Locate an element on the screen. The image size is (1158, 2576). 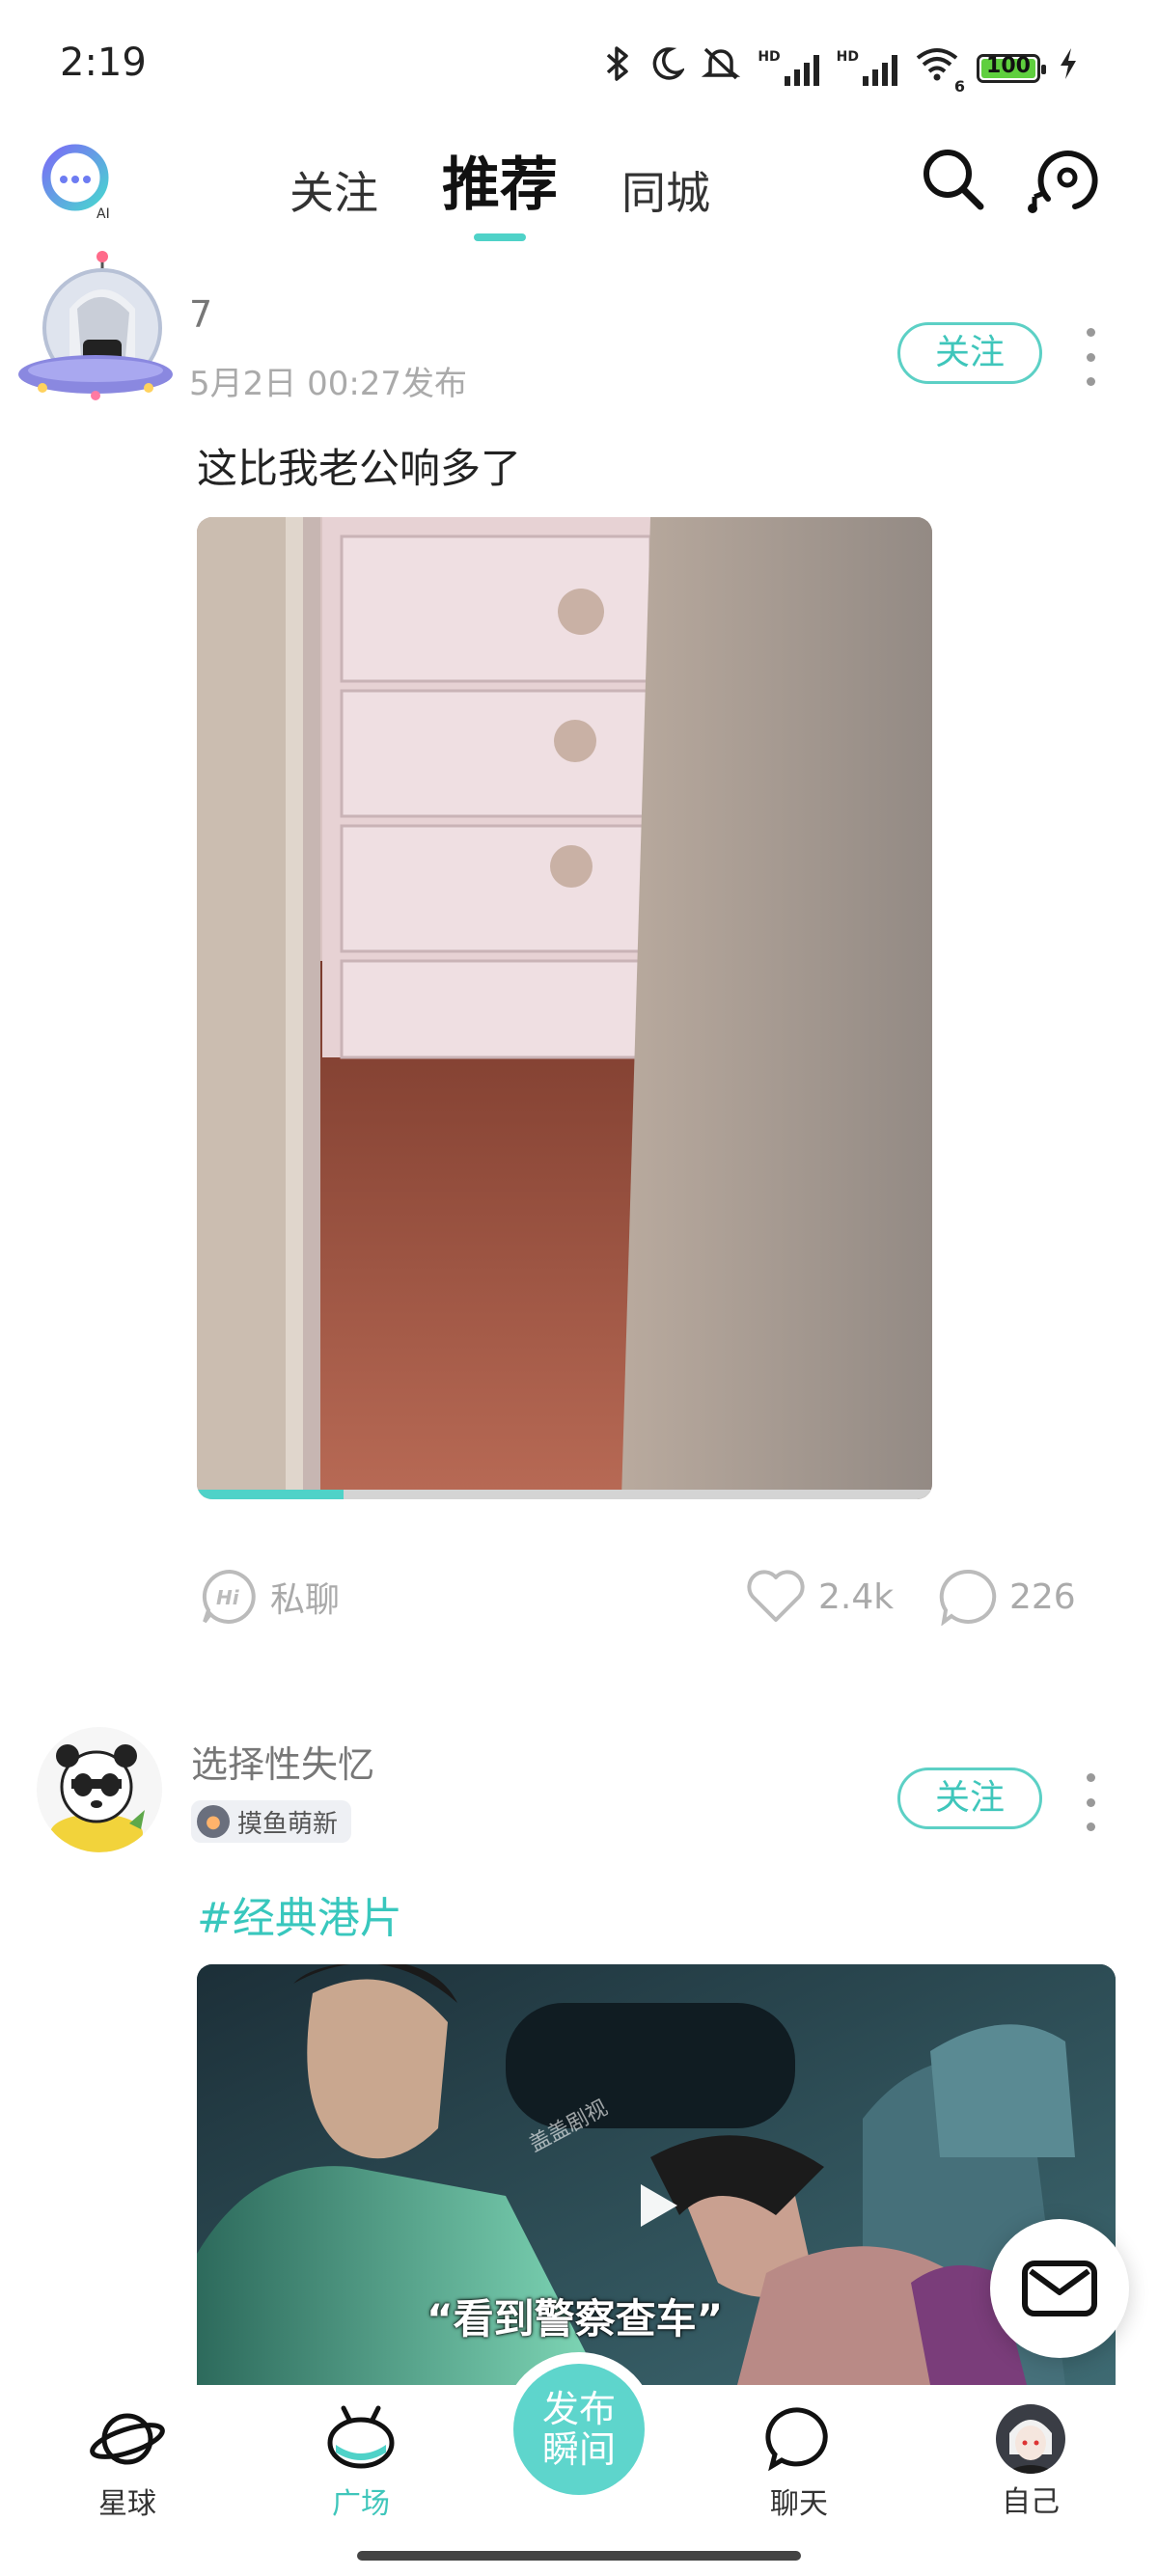
like-button: 2.4k is located at coordinates (819, 1597).